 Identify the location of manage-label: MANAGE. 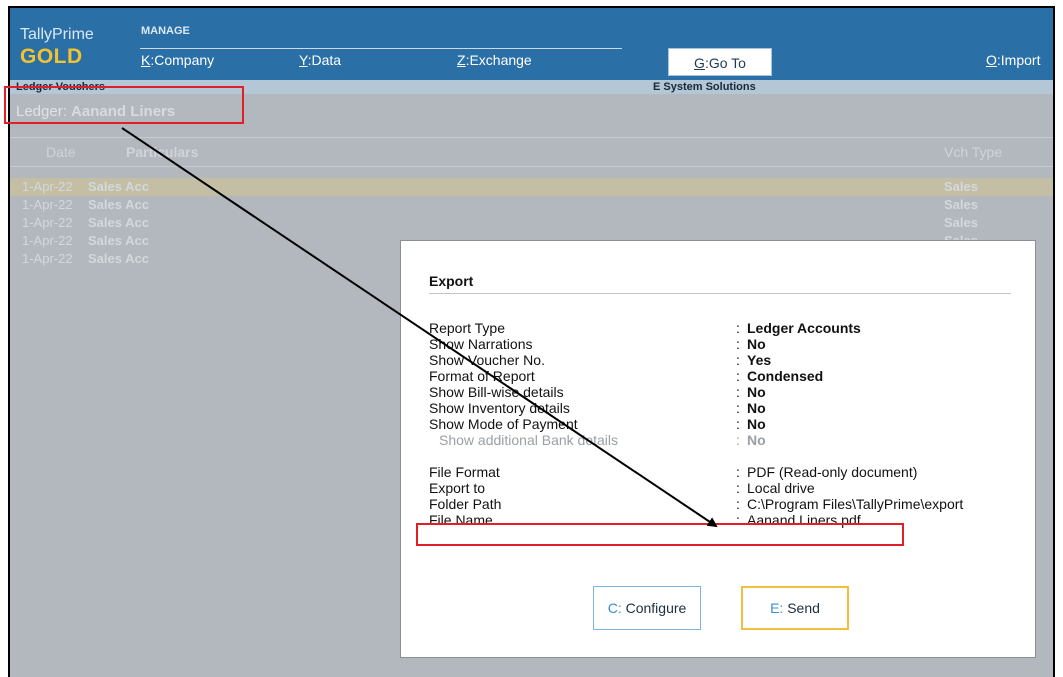
(165, 31).